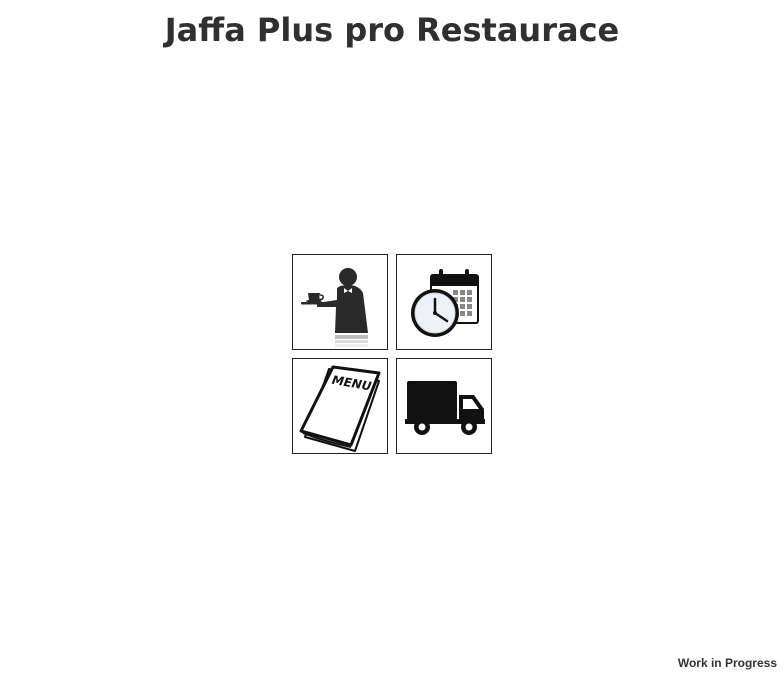 The image size is (784, 682). What do you see at coordinates (334, 307) in the screenshot?
I see `waiter-icon` at bounding box center [334, 307].